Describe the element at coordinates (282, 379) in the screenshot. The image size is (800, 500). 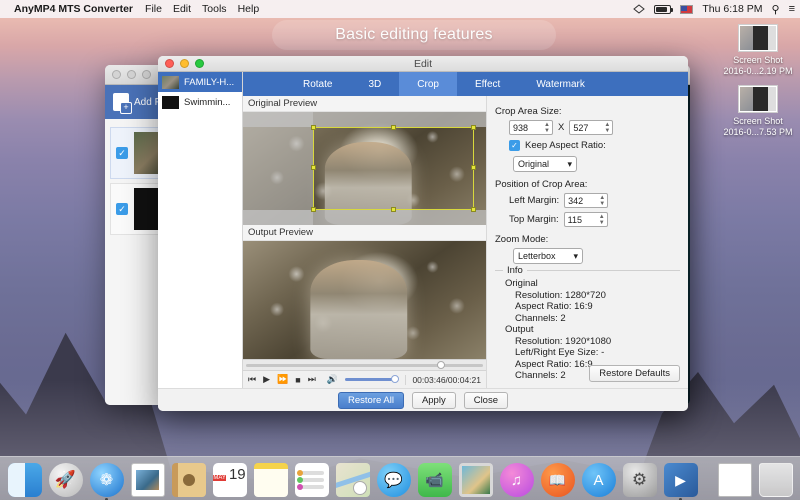
I see `fast-forward-icon: ⏩` at that location.